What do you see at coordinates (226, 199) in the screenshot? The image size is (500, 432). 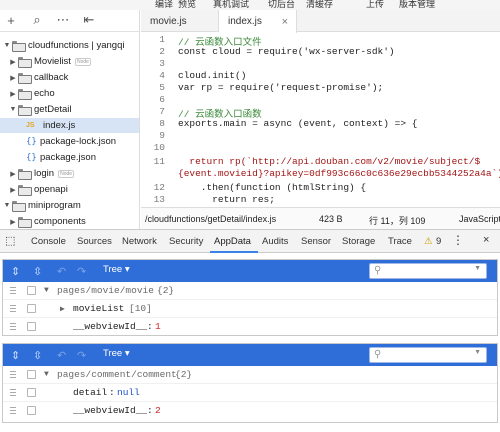 I see `code-line: return res;` at bounding box center [226, 199].